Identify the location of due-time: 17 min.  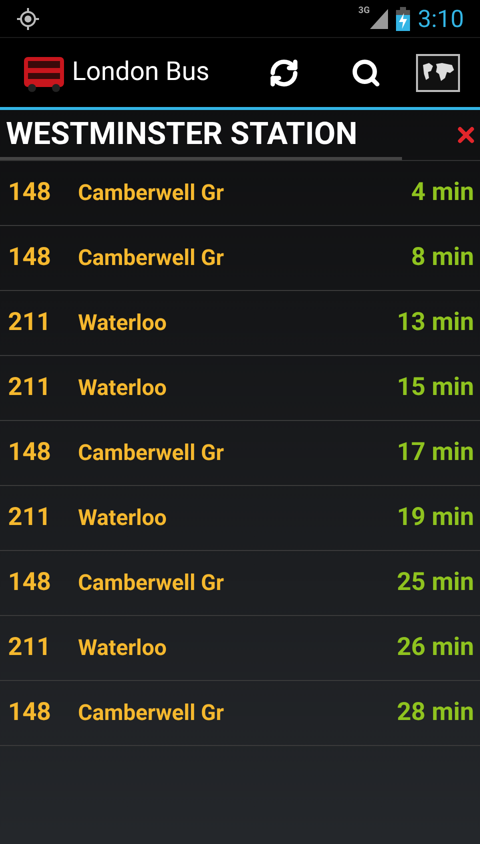
(435, 453).